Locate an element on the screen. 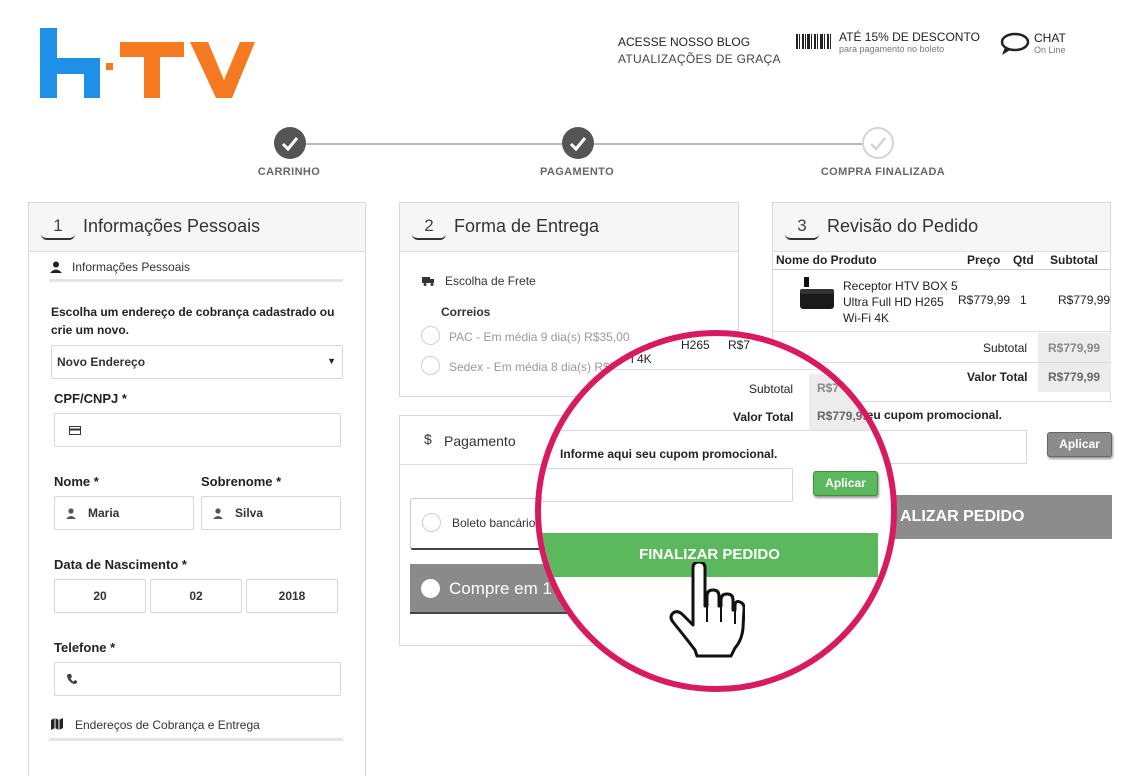 The image size is (1132, 776). finalize-order-button: ALIZAR PEDIDO is located at coordinates (986, 517).